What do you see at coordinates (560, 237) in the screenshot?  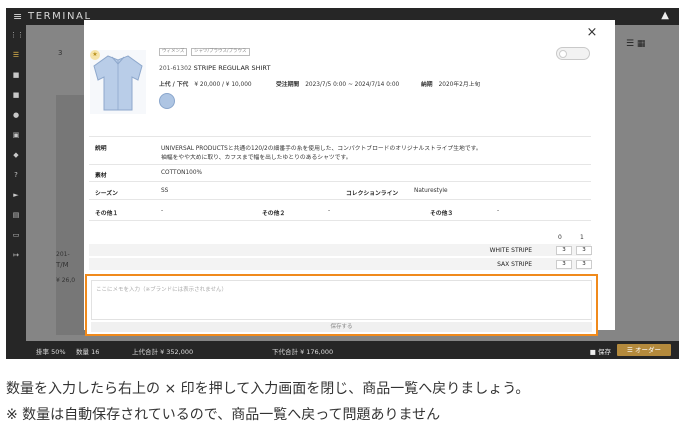 I see `size-header-0: 0` at bounding box center [560, 237].